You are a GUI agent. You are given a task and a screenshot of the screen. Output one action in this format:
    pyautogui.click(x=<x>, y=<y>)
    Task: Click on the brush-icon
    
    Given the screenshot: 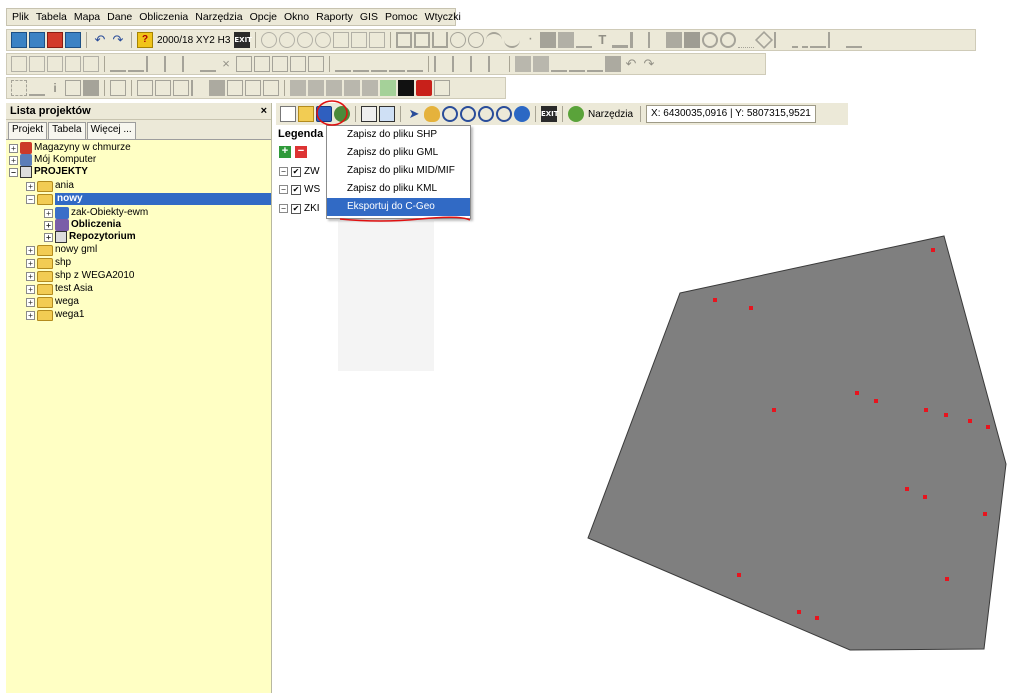 What is the action you would take?
    pyautogui.click(x=559, y=64)
    